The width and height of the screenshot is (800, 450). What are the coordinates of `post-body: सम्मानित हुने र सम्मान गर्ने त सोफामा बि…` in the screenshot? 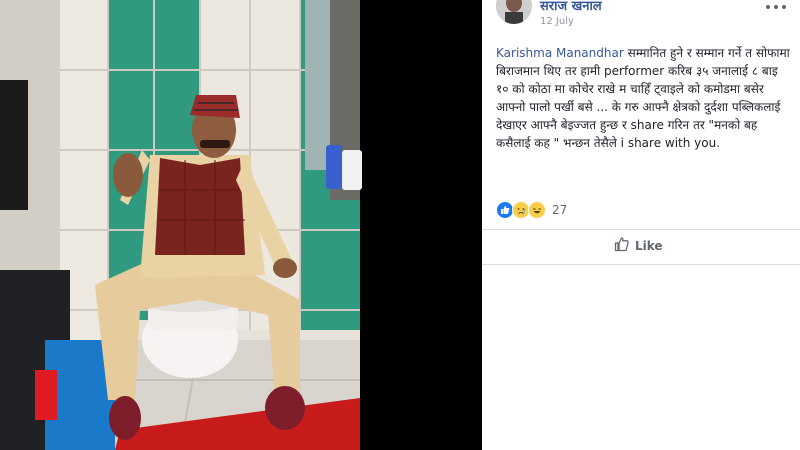 It's located at (643, 98).